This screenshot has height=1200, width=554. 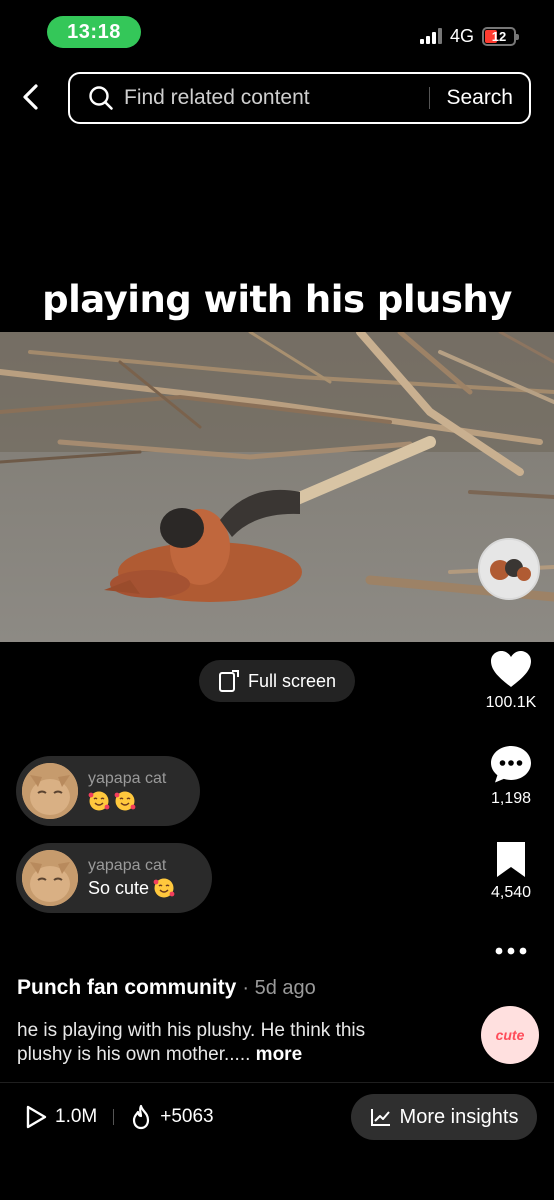 What do you see at coordinates (277, 1082) in the screenshot?
I see `divider` at bounding box center [277, 1082].